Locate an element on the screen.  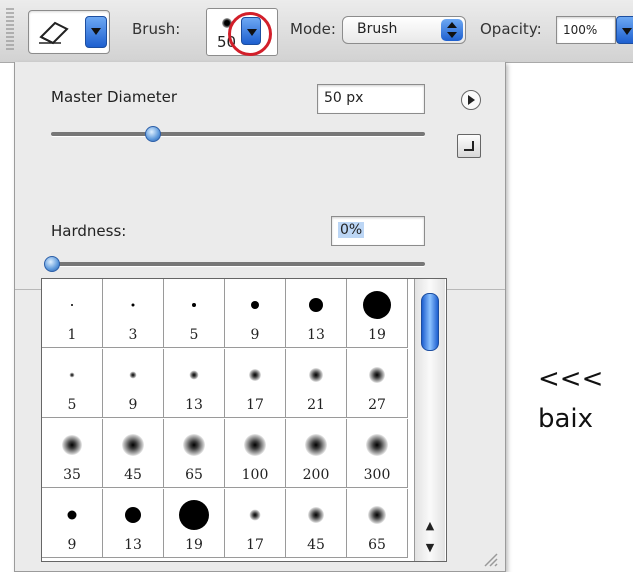
hardness-value: 0% is located at coordinates (351, 230).